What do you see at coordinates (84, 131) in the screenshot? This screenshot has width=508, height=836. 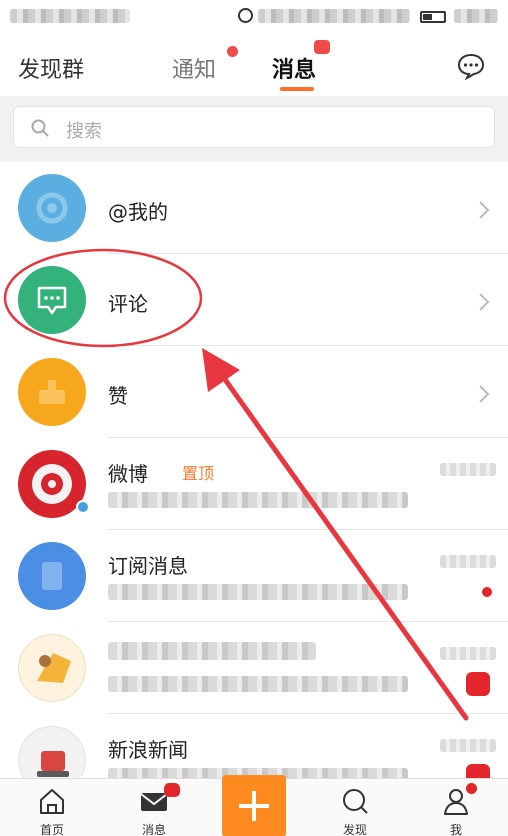 I see `search-placeholder: 搜索` at bounding box center [84, 131].